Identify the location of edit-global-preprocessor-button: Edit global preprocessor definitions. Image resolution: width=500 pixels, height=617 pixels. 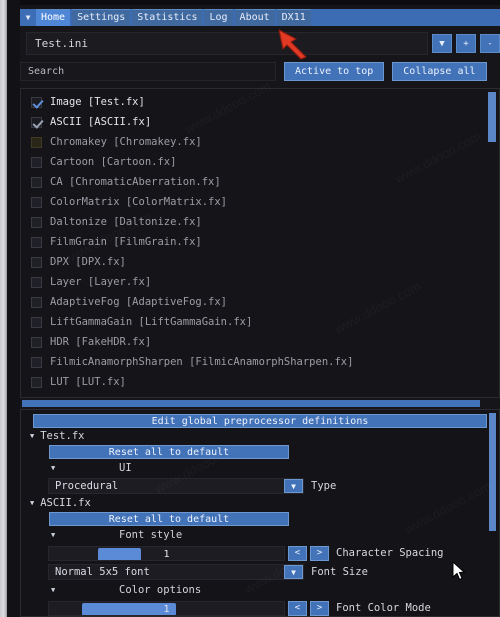
(260, 421).